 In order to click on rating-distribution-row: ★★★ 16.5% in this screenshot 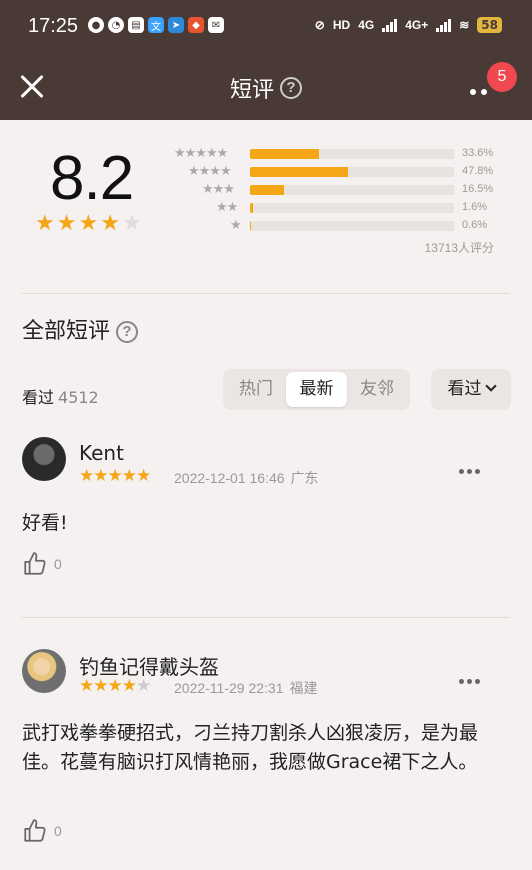, I will do `click(338, 190)`.